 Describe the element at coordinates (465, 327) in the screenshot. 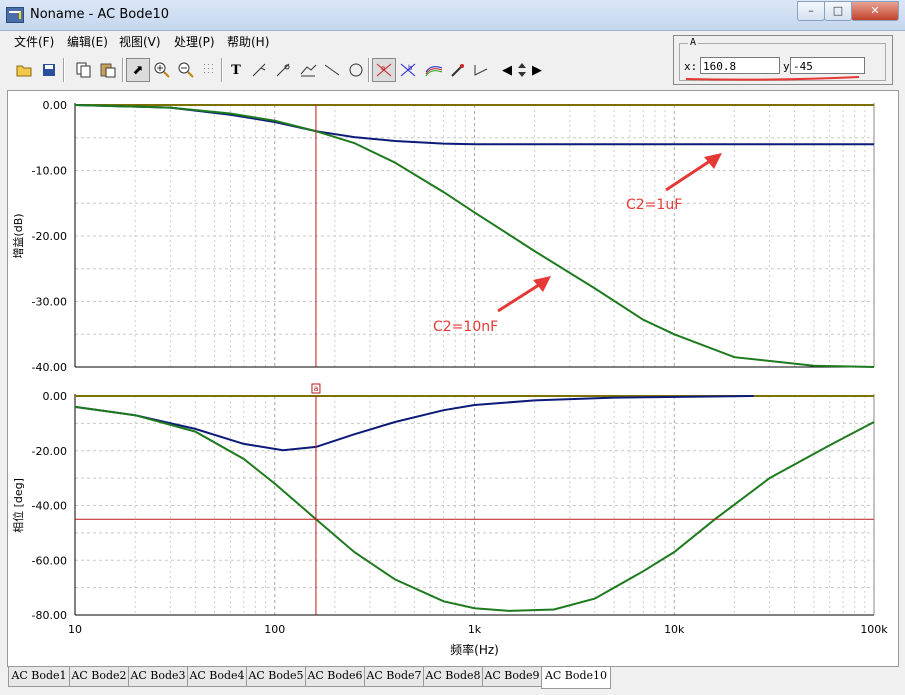

I see `annotation-c2-10nf: C2=10nF` at that location.